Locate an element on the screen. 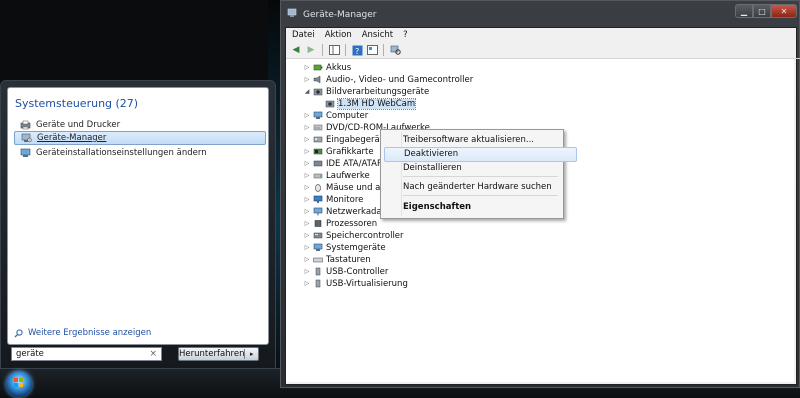 This screenshot has width=800, height=398. menu-file: Datei is located at coordinates (303, 35).